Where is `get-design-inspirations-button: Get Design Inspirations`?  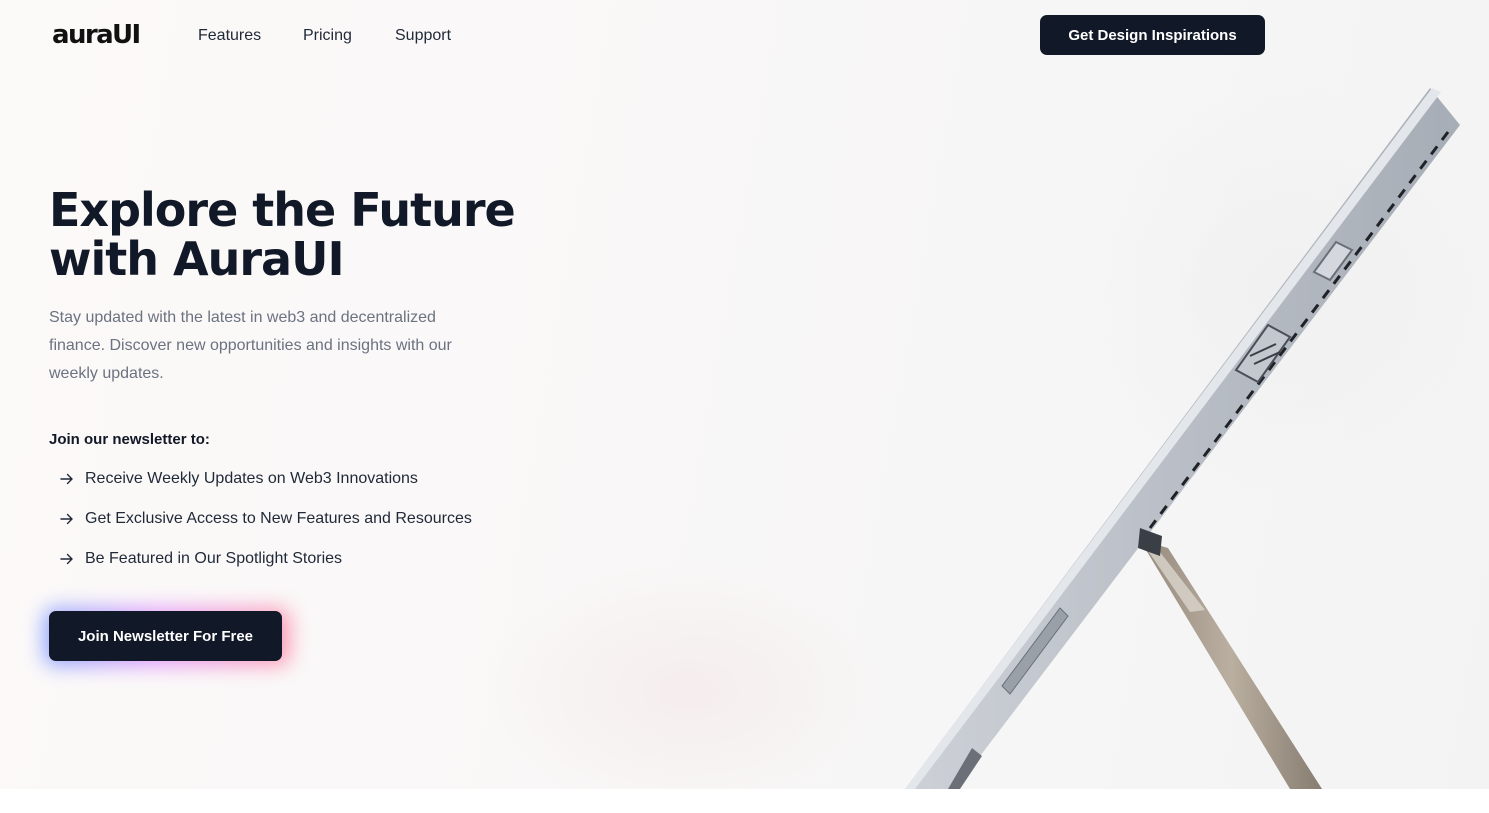
get-design-inspirations-button: Get Design Inspirations is located at coordinates (1152, 35).